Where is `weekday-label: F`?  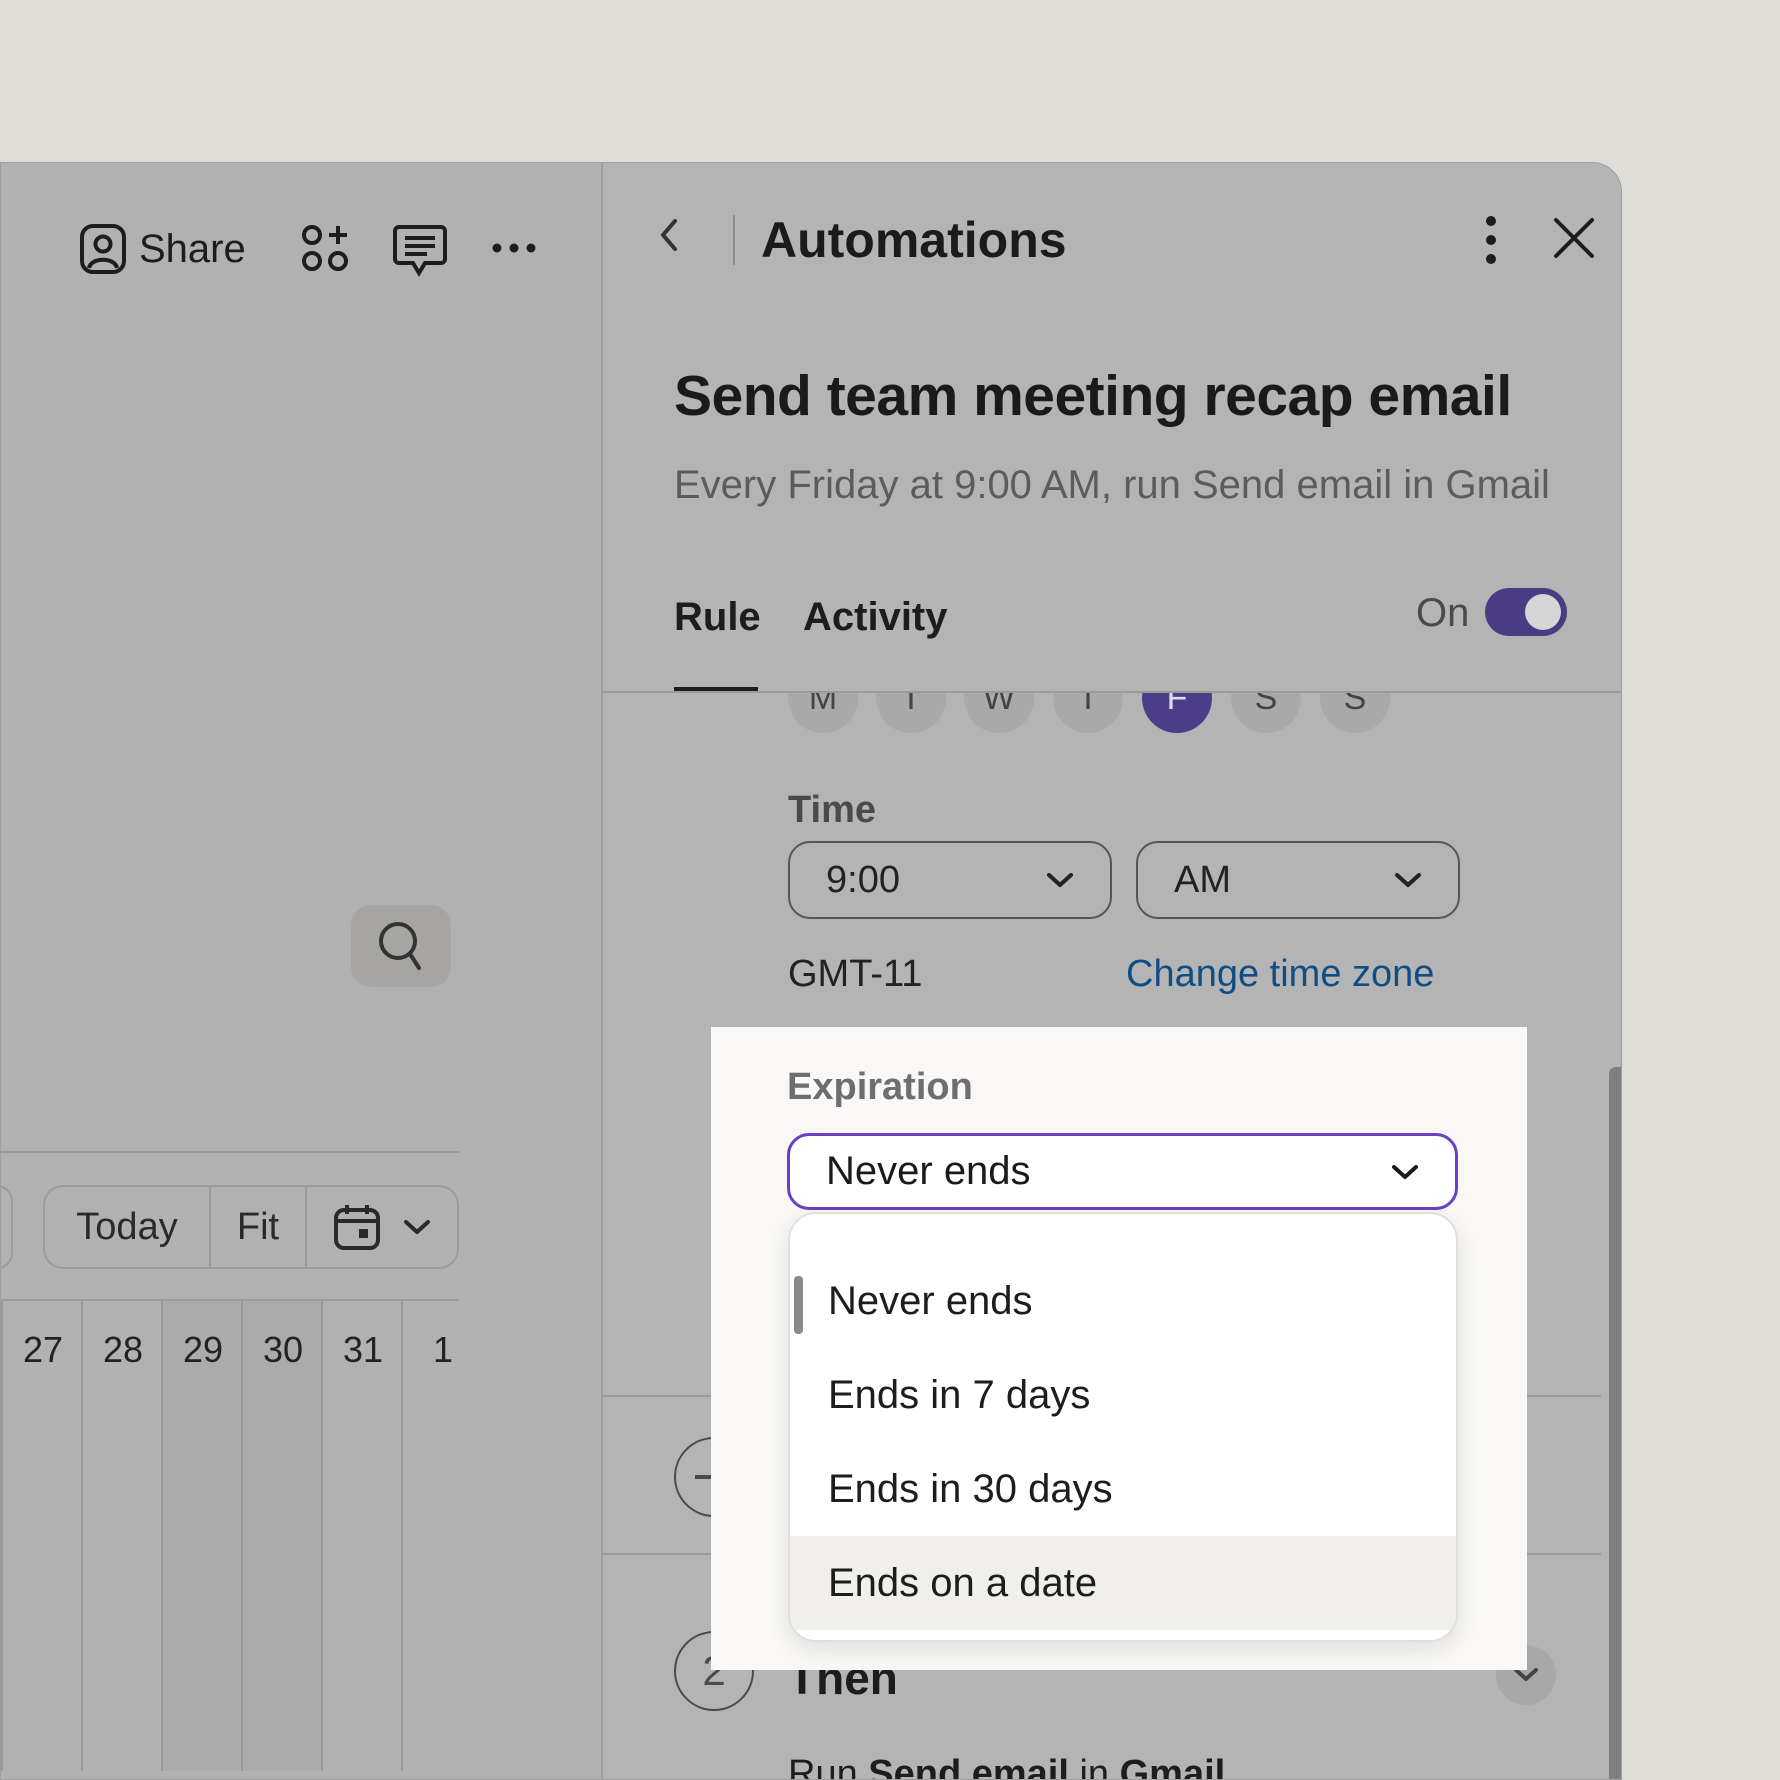 weekday-label: F is located at coordinates (1177, 713).